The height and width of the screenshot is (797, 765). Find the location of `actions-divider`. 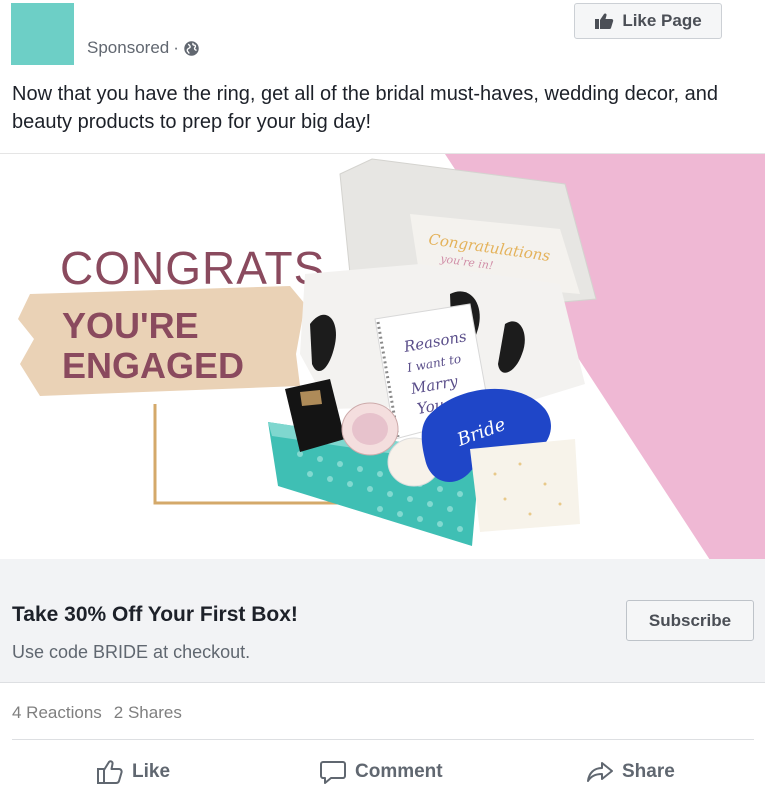

actions-divider is located at coordinates (383, 739).